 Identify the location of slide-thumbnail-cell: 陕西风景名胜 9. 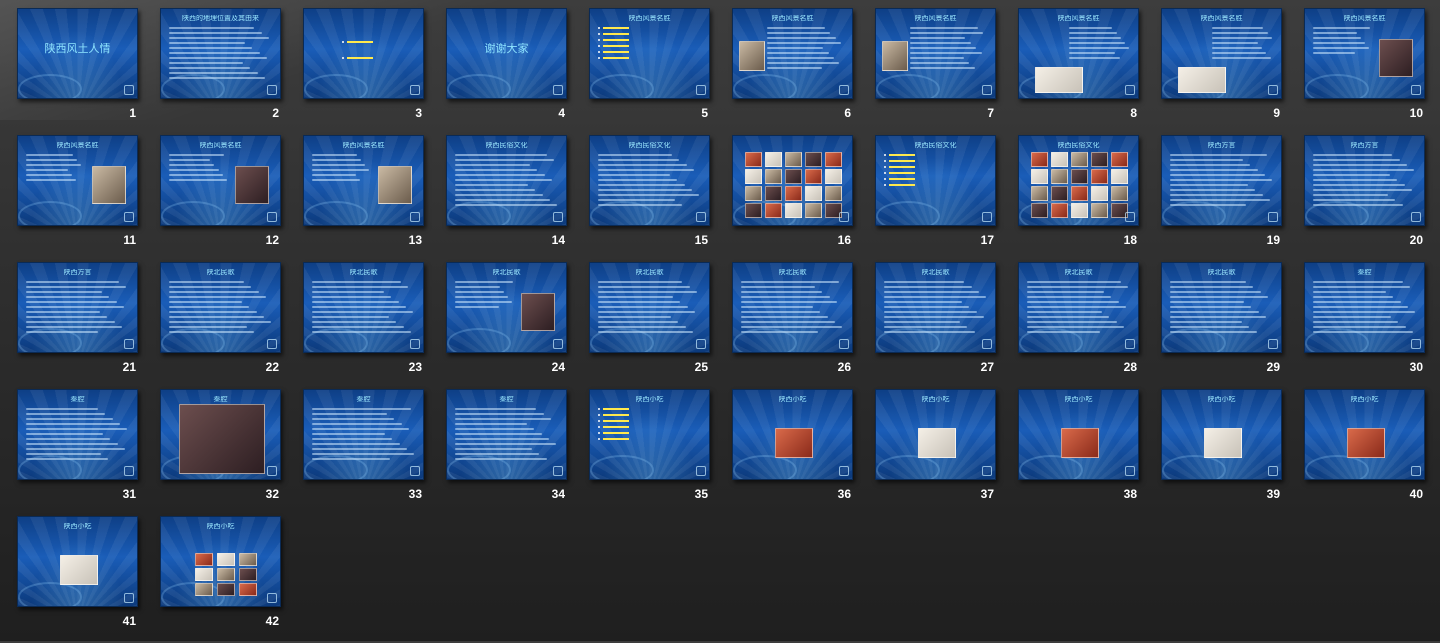
(1221, 71).